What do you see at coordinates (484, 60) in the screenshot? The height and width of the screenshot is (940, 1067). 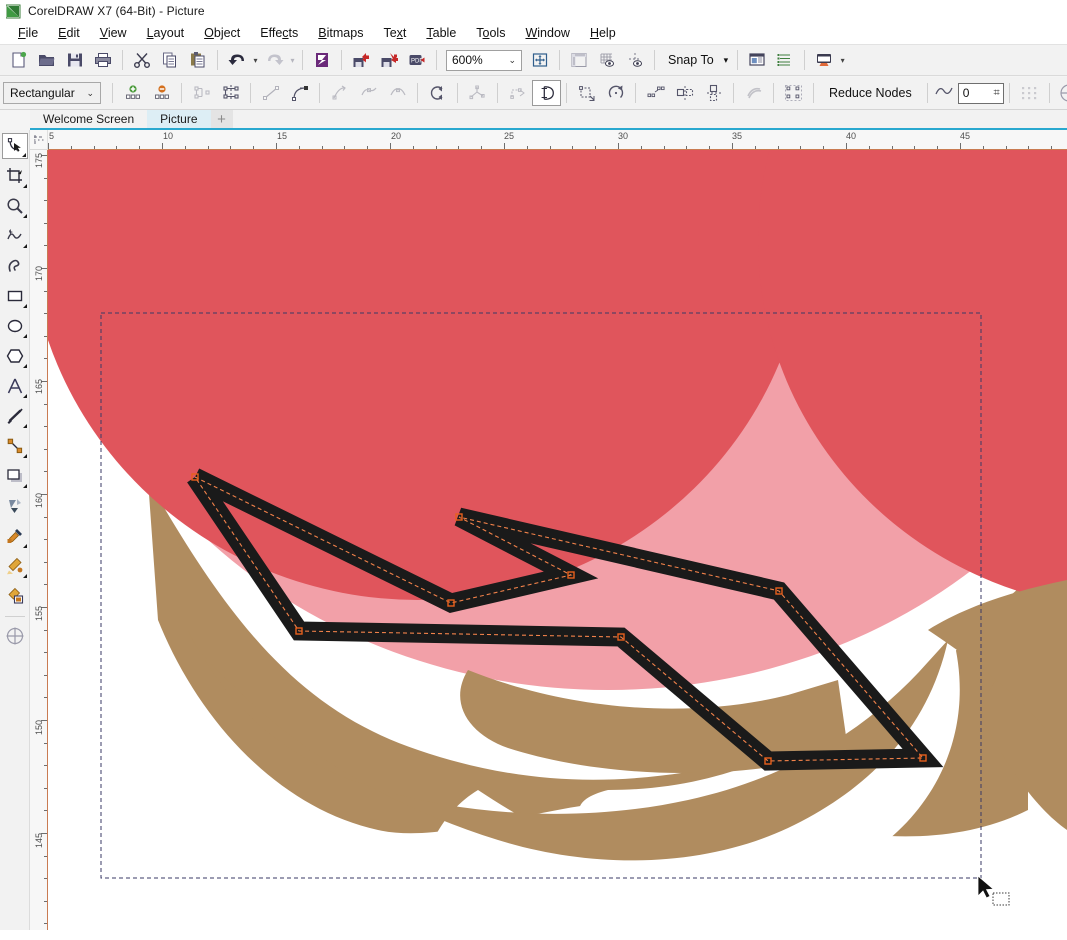 I see `zoom-level-combo: 600% ⌄` at bounding box center [484, 60].